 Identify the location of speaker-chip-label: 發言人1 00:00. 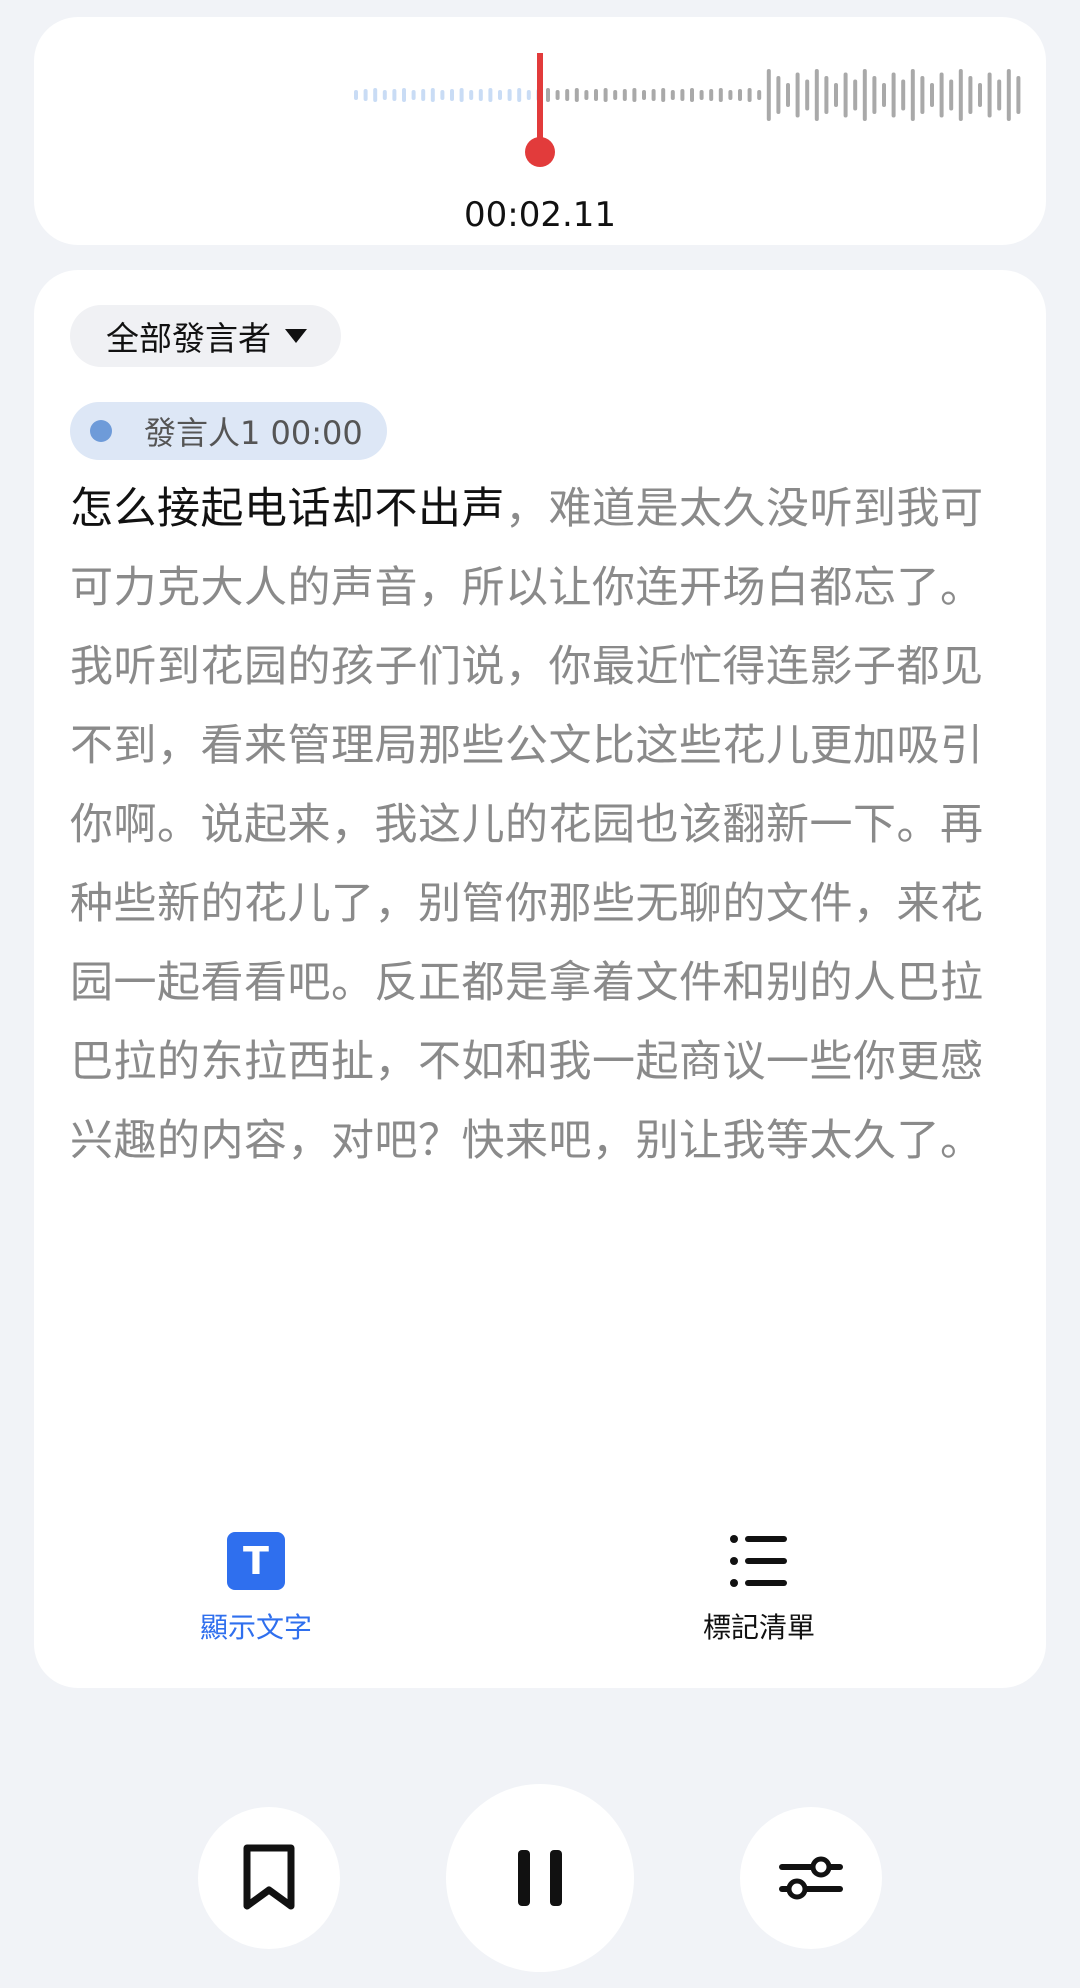
(253, 433).